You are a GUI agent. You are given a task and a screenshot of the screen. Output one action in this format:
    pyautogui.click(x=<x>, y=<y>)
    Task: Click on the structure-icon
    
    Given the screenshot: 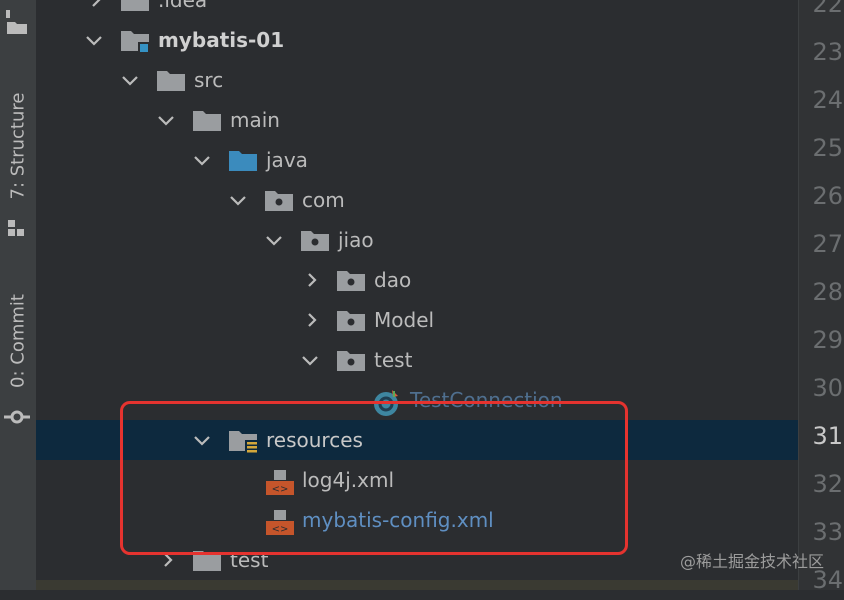 What is the action you would take?
    pyautogui.click(x=17, y=231)
    